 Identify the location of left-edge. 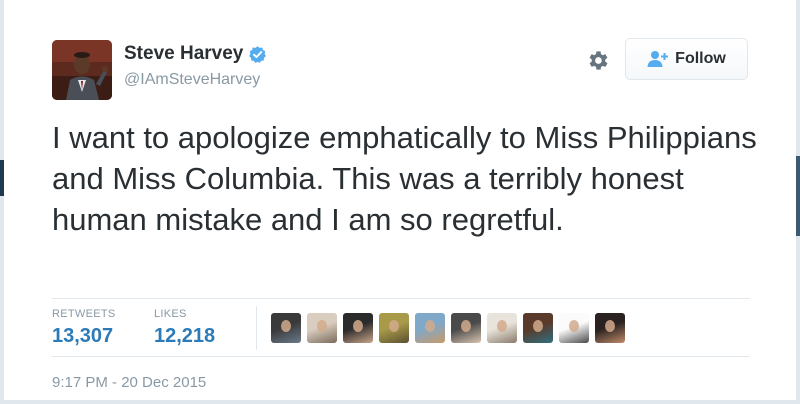
(2, 202).